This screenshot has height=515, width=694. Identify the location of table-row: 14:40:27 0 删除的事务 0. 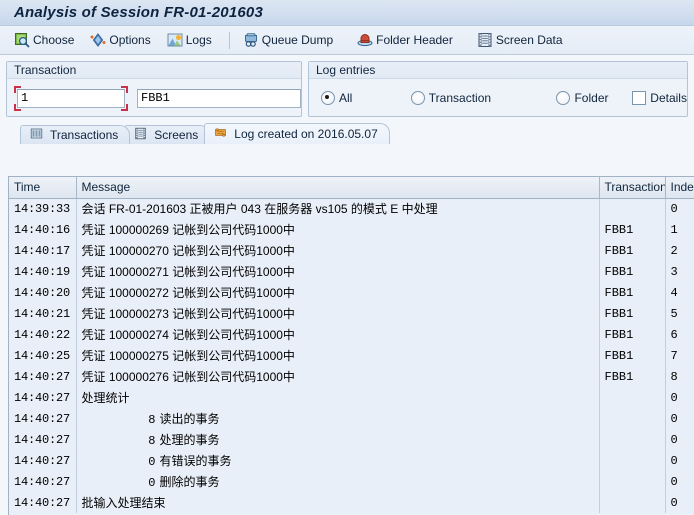
(351, 481).